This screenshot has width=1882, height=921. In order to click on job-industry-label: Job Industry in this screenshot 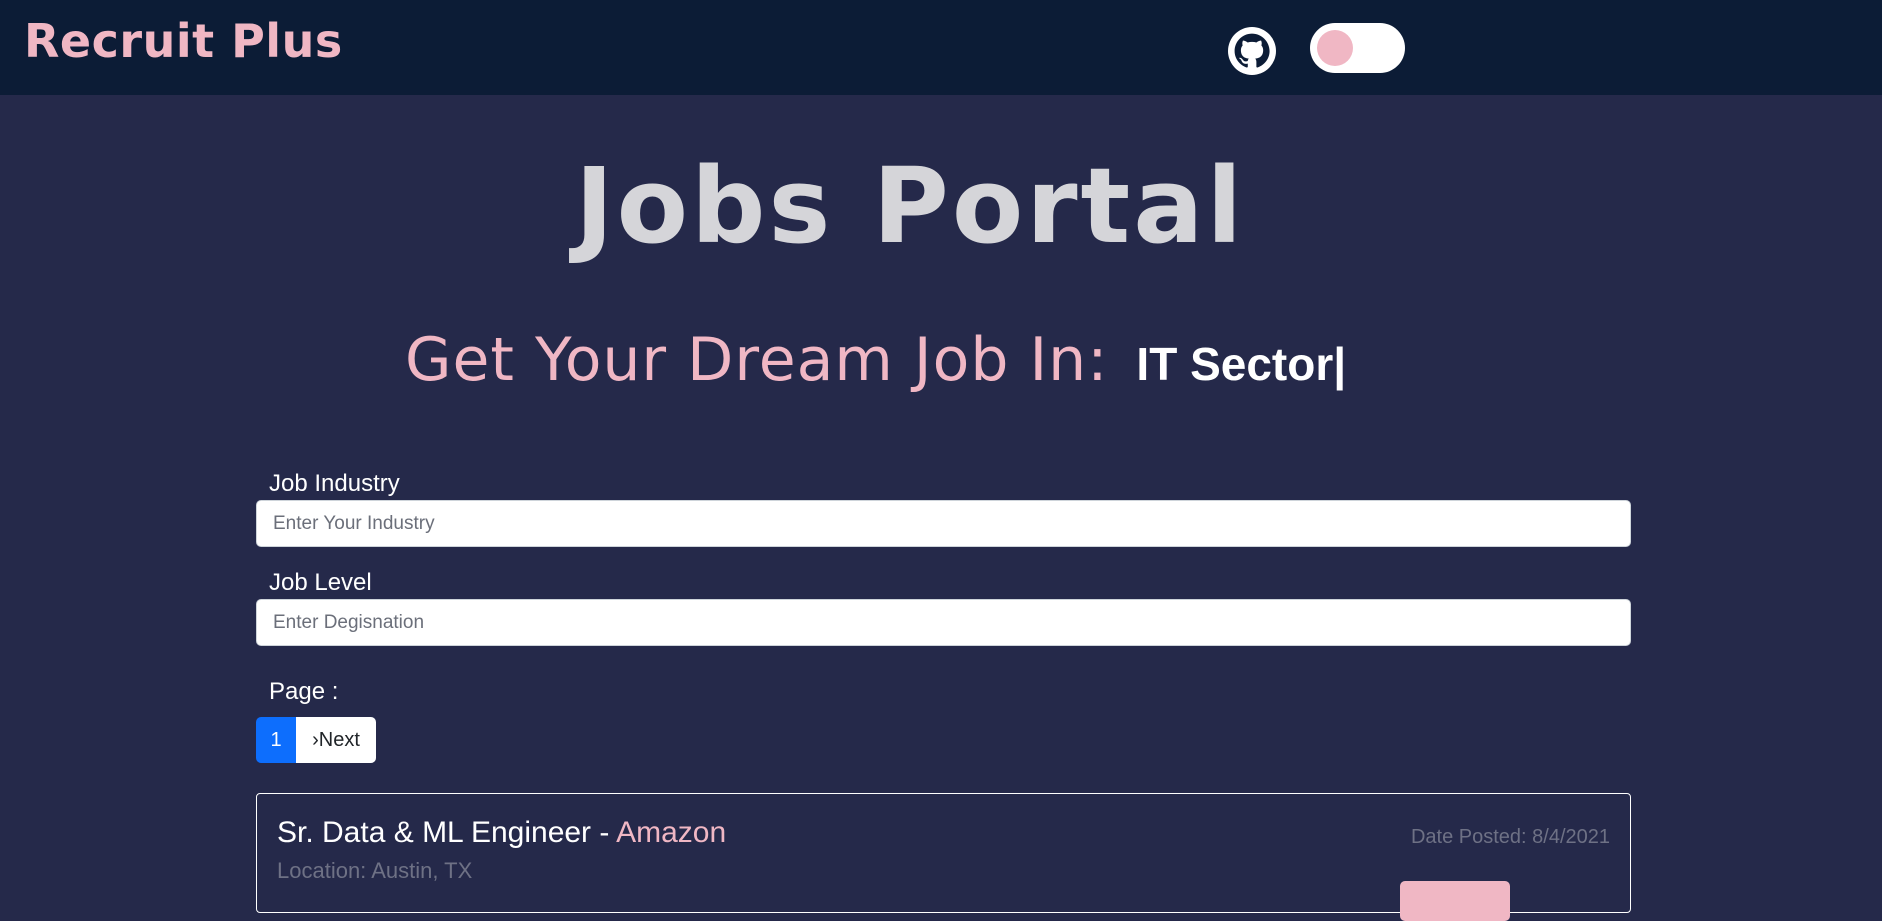, I will do `click(334, 483)`.